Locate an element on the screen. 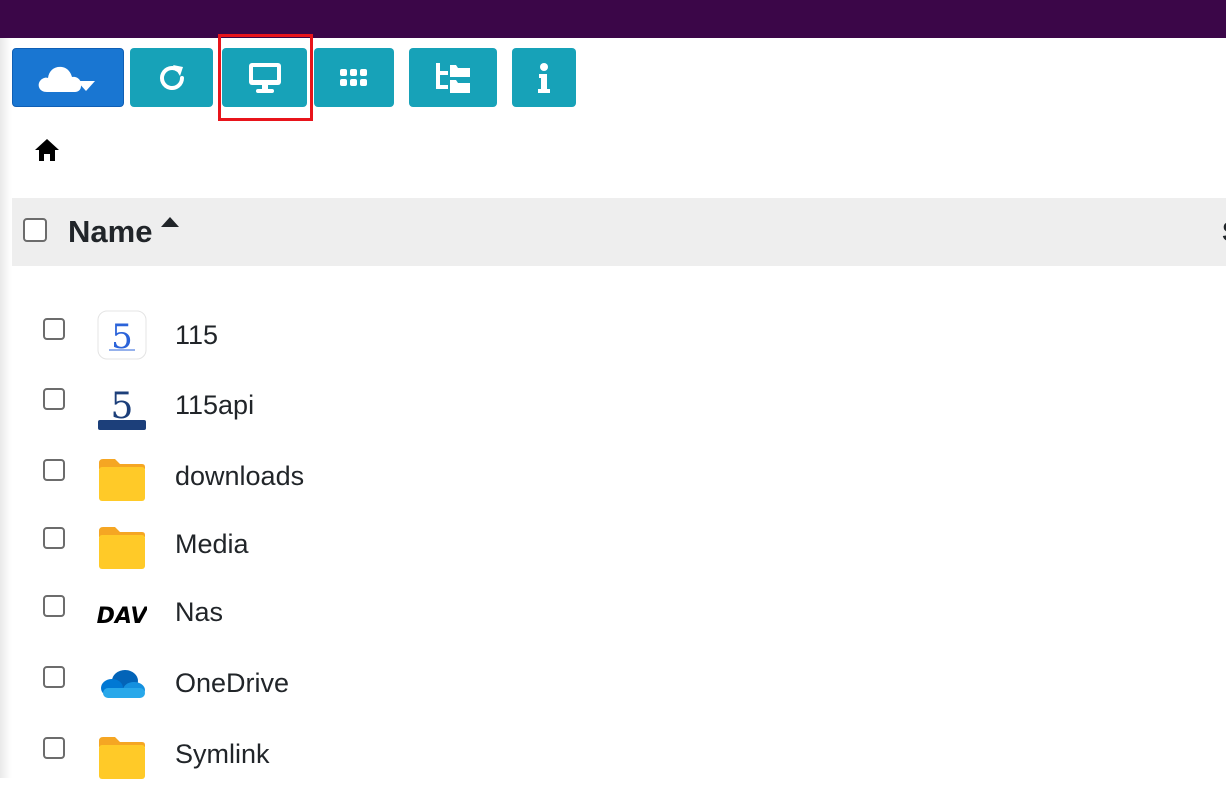 The height and width of the screenshot is (797, 1226). 115-logo-icon: 5 is located at coordinates (122, 335).